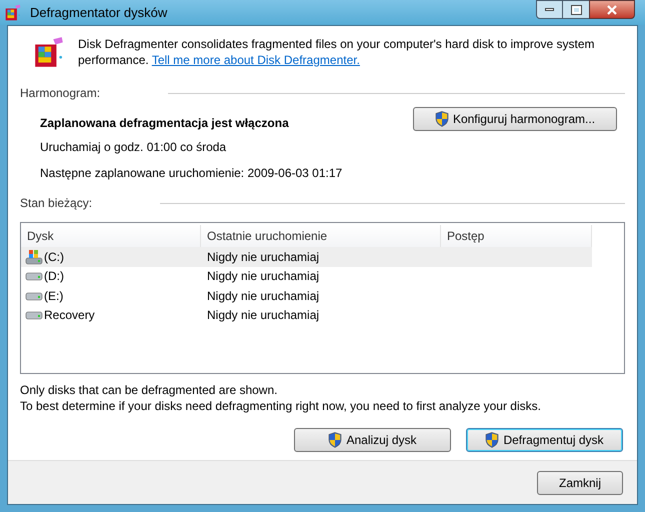  Describe the element at coordinates (54, 257) in the screenshot. I see `disk-name: (C:)` at that location.